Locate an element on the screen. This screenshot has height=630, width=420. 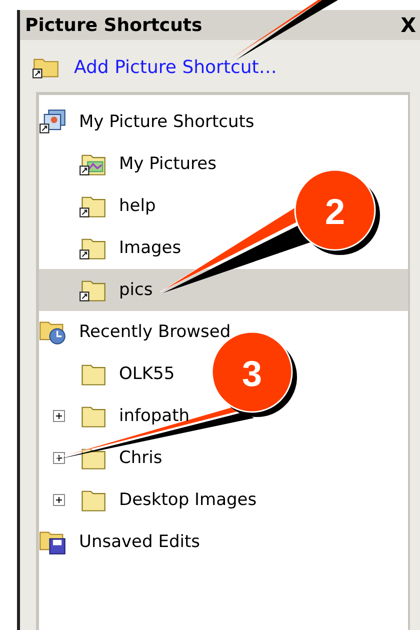
pane-title: Picture Shortcuts is located at coordinates (113, 25).